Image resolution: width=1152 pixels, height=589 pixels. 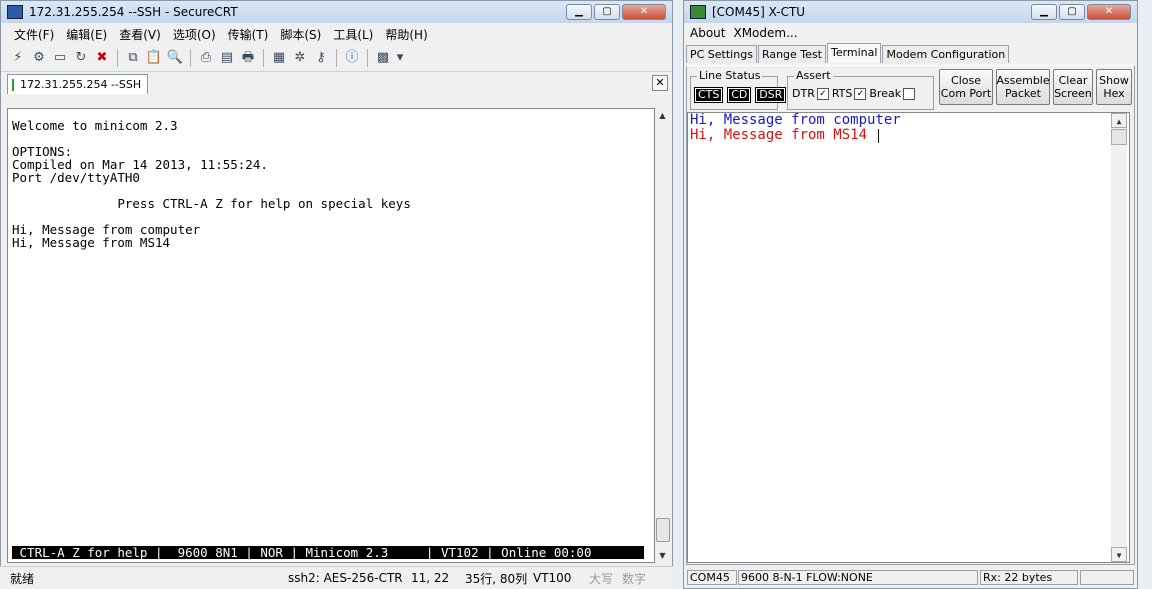 I want to click on window-title: 172.31.255.254 --SSH - SecureCRT, so click(x=133, y=12).